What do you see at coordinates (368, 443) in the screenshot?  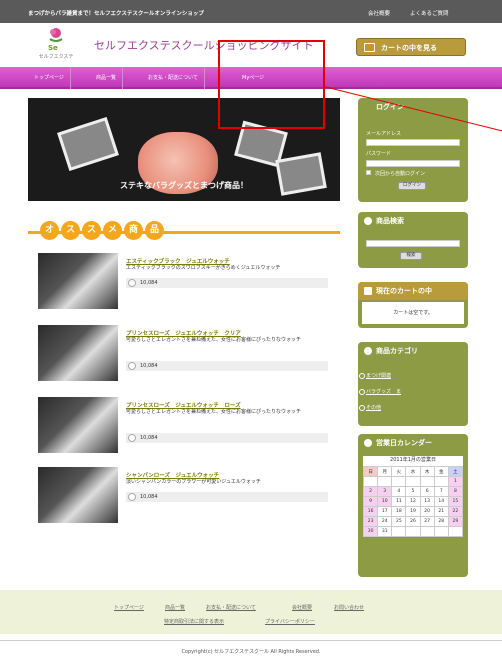 I see `home-icon` at bounding box center [368, 443].